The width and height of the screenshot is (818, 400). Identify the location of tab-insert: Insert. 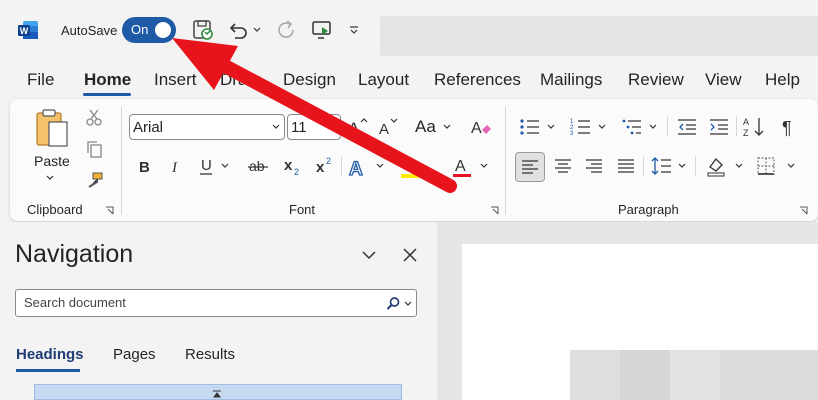
(175, 80).